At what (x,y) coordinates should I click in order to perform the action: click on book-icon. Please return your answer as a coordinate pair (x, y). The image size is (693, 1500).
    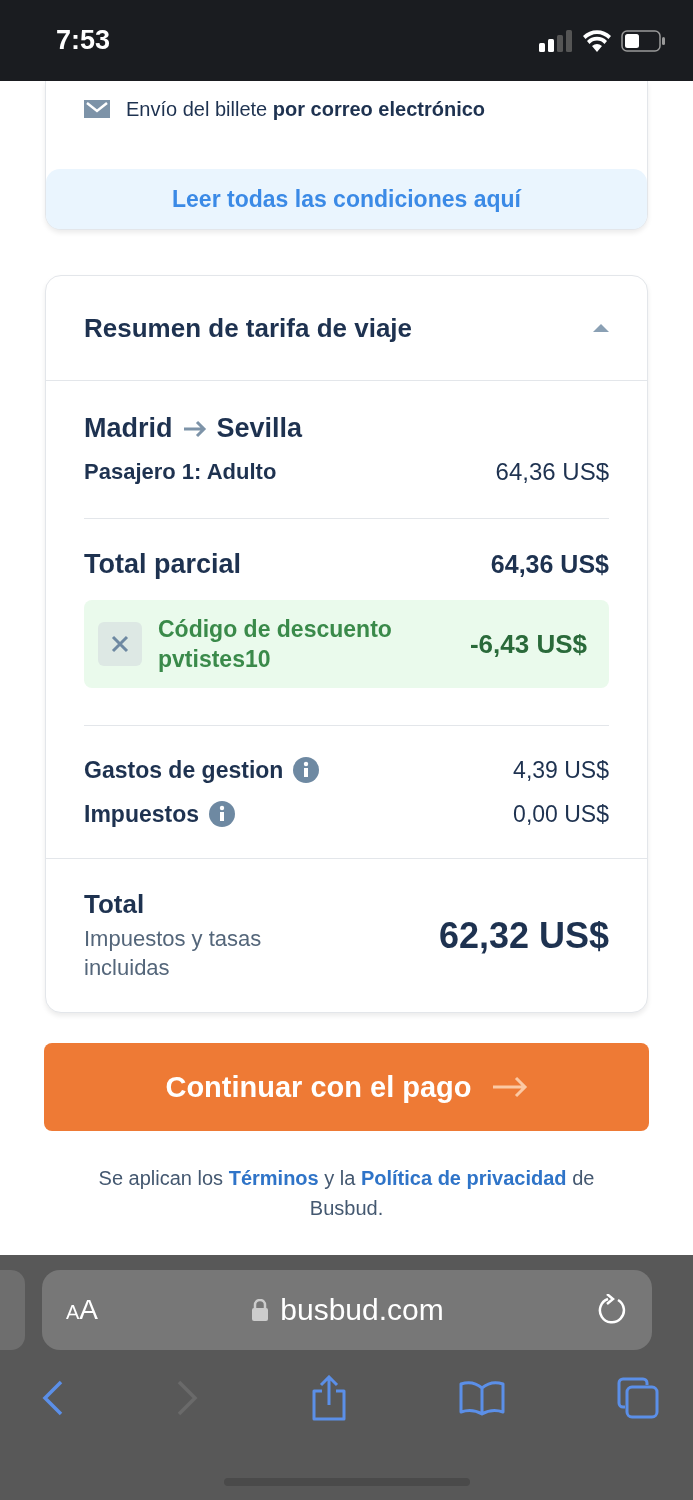
    Looking at the image, I should click on (481, 1398).